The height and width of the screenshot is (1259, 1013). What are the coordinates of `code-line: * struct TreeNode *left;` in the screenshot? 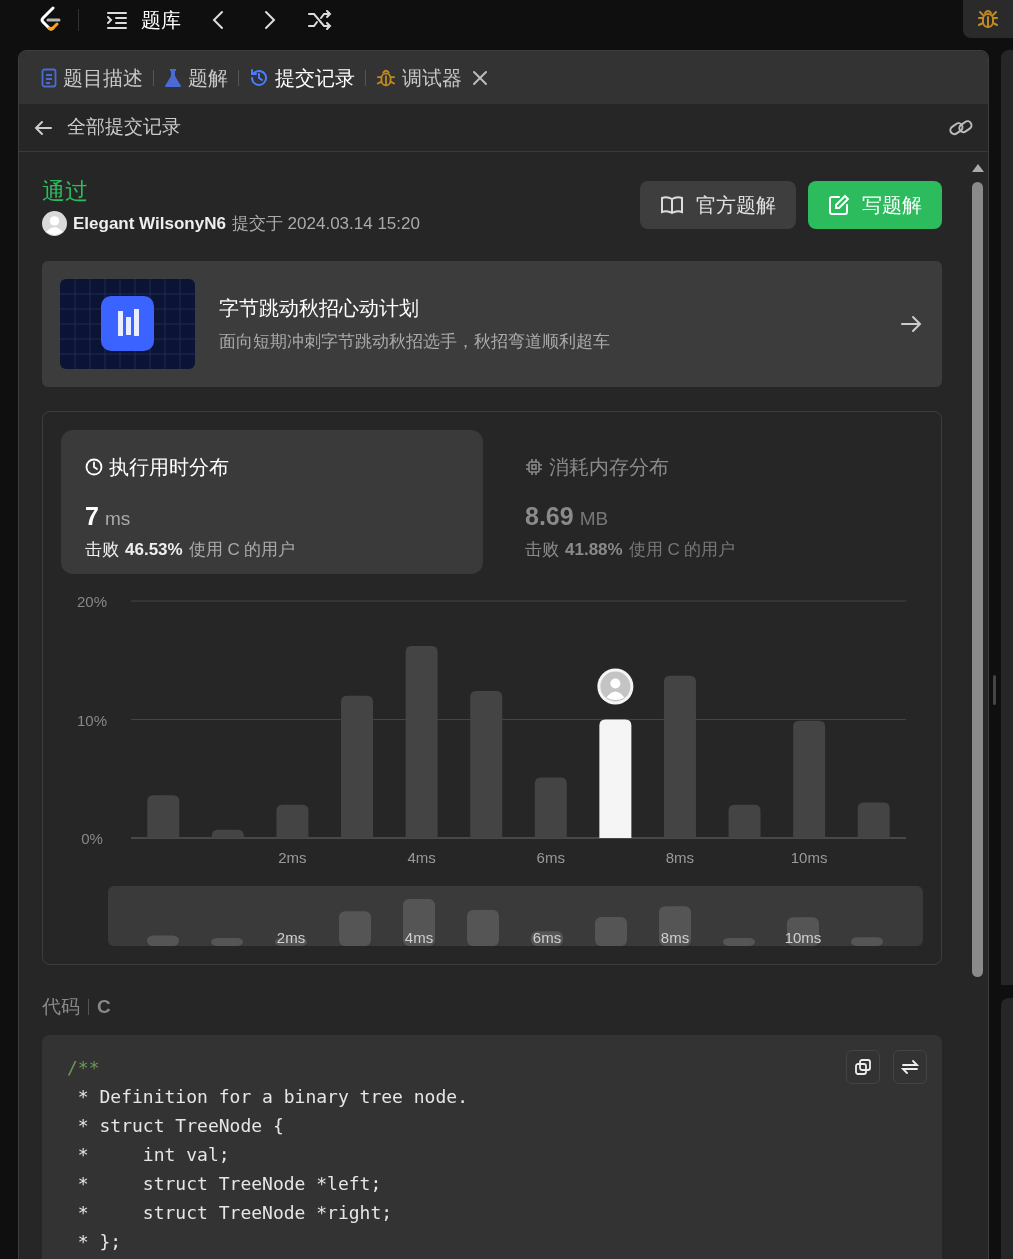 It's located at (229, 1184).